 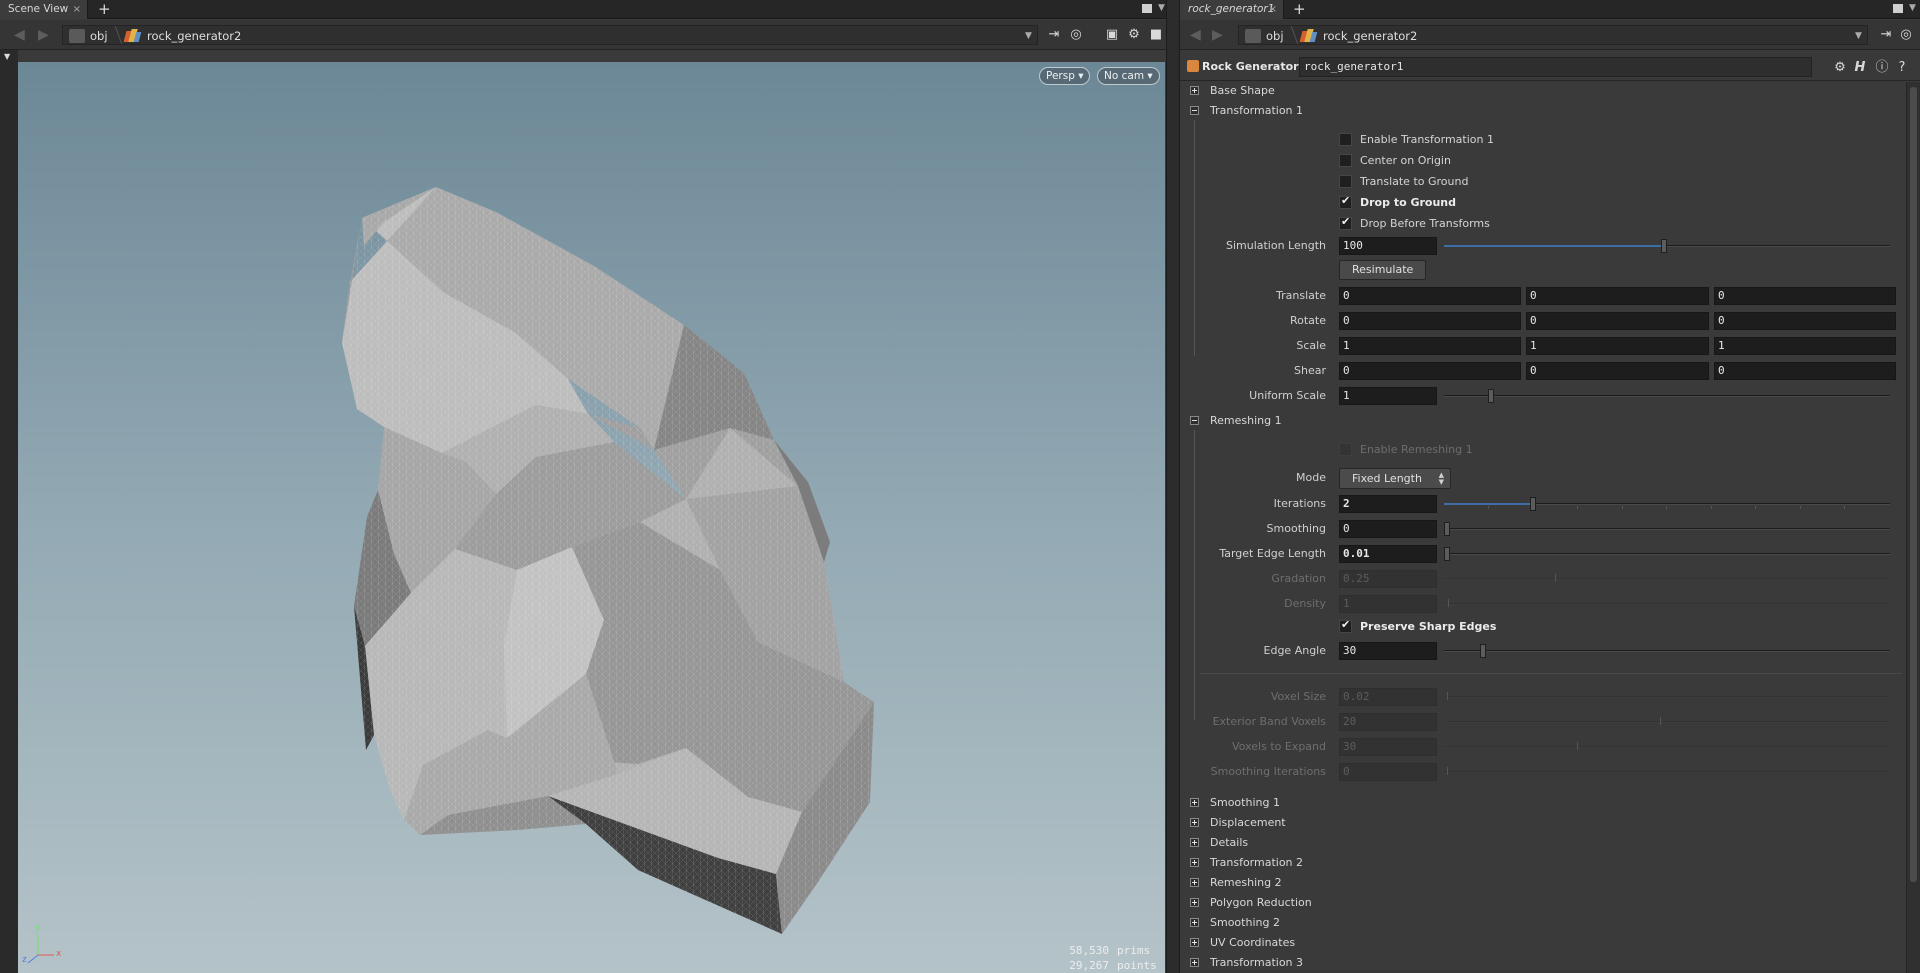 I want to click on preserve-sharp-checkbox, so click(x=1345, y=625).